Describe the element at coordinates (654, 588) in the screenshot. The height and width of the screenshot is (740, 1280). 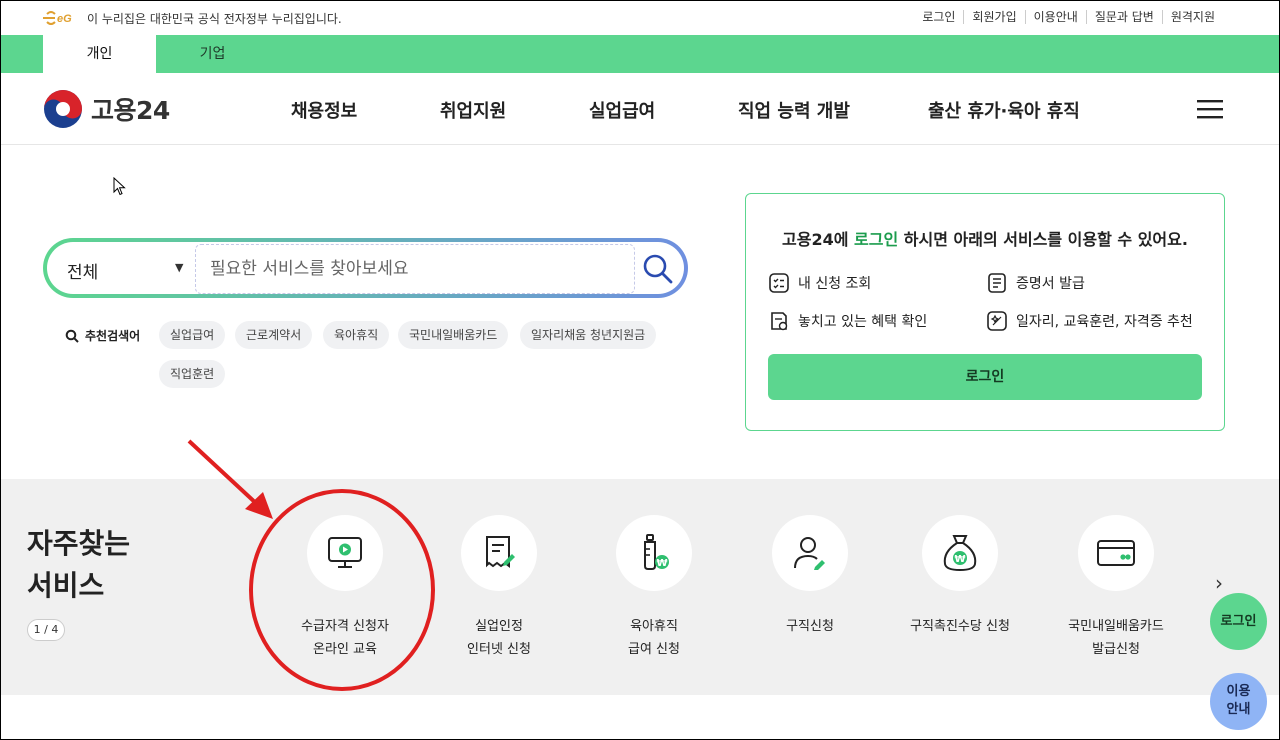
I see `service-parental-leave-pay: ₩ 육아휴직 급여 신청` at that location.